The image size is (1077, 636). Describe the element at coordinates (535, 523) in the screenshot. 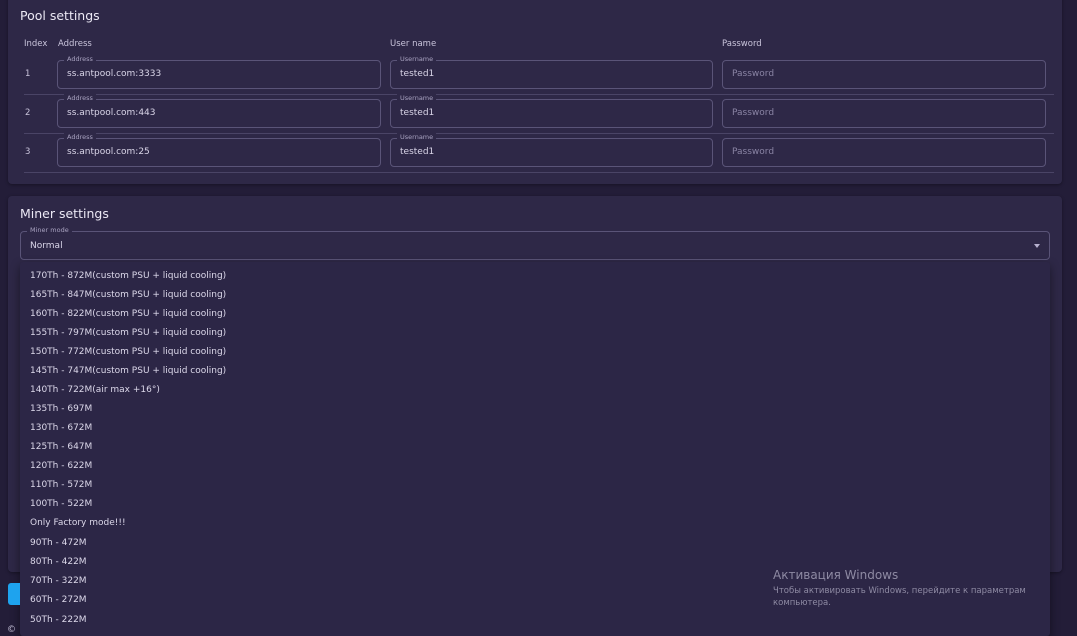

I see `dropdown-option: Only Factory mode!!!` at that location.